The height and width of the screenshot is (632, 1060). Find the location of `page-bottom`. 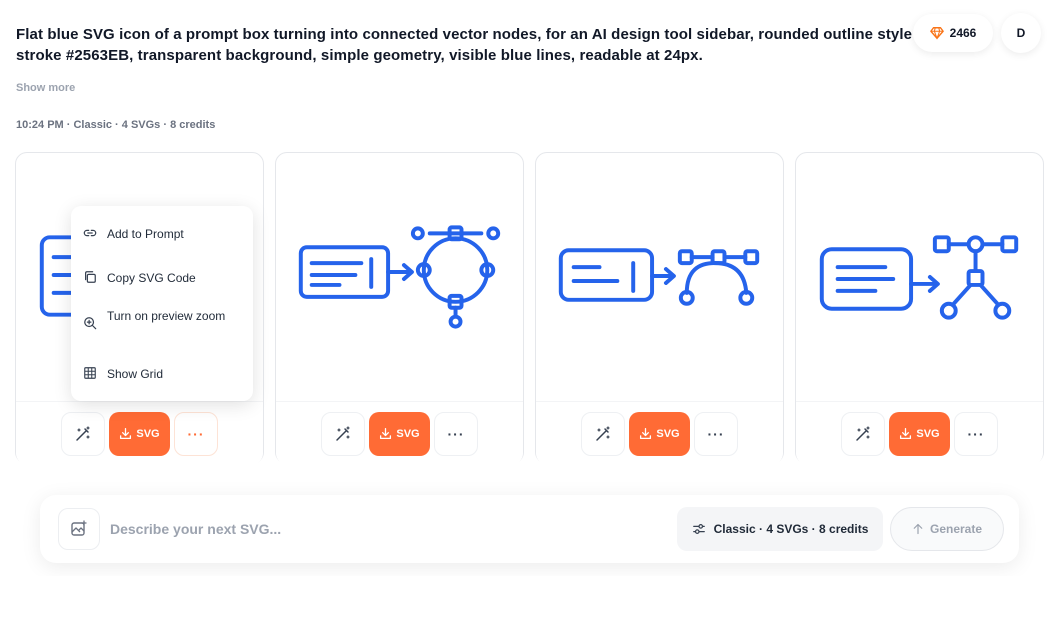

page-bottom is located at coordinates (530, 604).